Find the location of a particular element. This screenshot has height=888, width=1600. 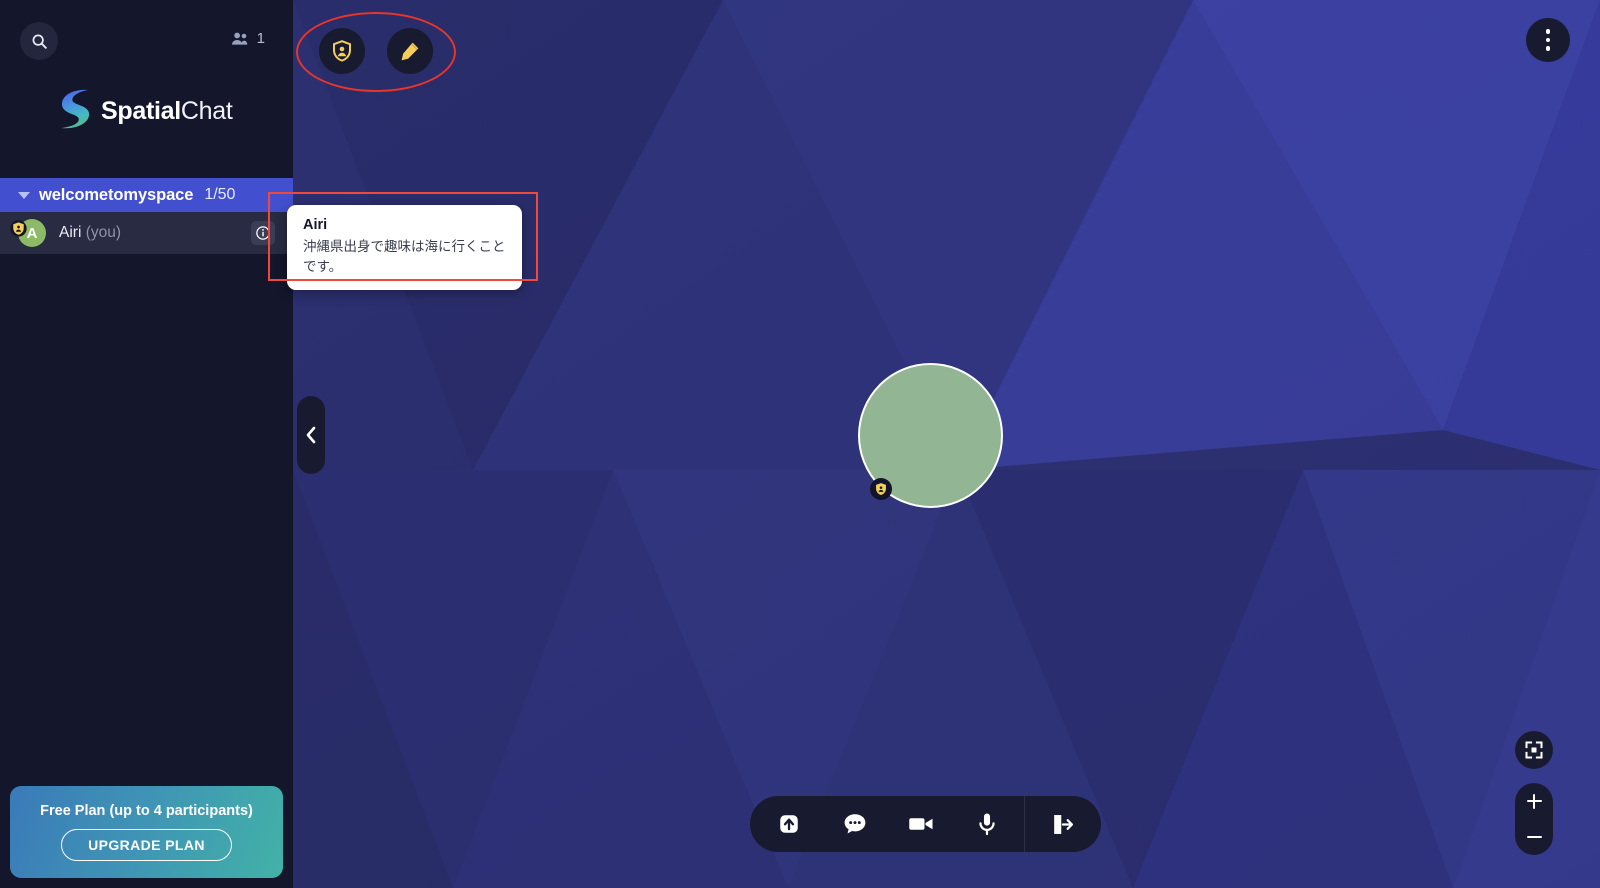

edit-button is located at coordinates (410, 51).